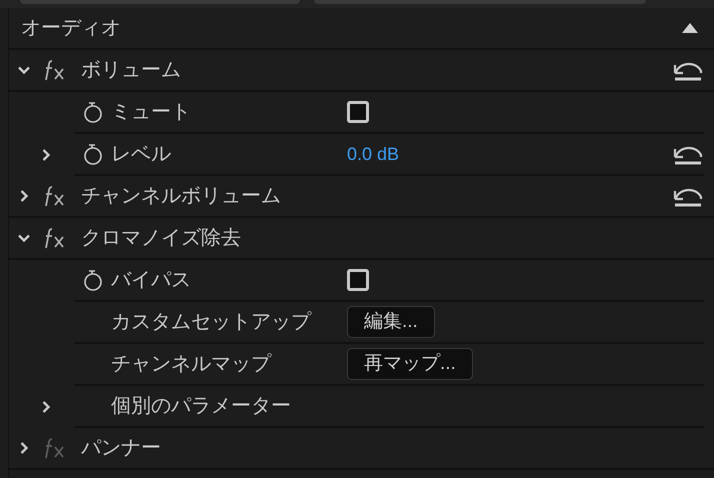 The image size is (714, 478). Describe the element at coordinates (141, 154) in the screenshot. I see `parameter-name: レベル` at that location.